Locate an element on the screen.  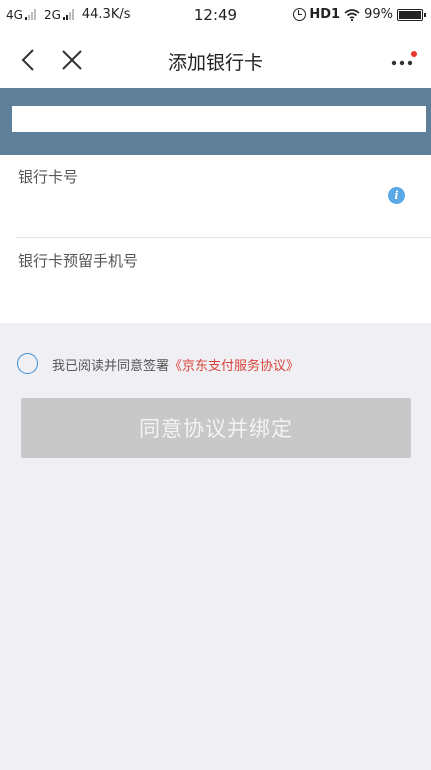
more-dots-icon is located at coordinates (404, 61).